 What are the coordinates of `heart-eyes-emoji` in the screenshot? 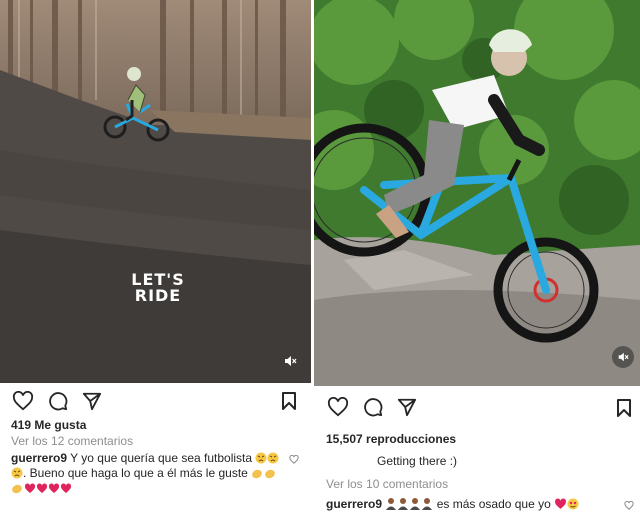 It's located at (573, 505).